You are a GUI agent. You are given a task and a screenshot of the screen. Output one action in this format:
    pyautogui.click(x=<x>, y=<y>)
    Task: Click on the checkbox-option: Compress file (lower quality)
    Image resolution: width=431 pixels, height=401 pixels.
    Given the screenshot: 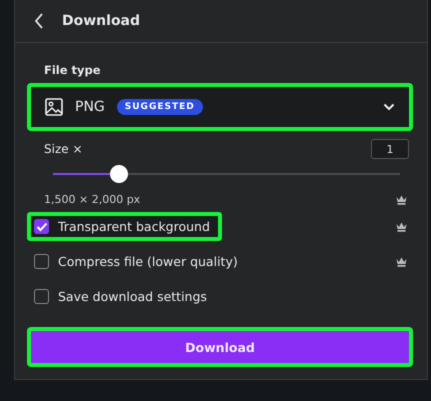 What is the action you would take?
    pyautogui.click(x=136, y=261)
    